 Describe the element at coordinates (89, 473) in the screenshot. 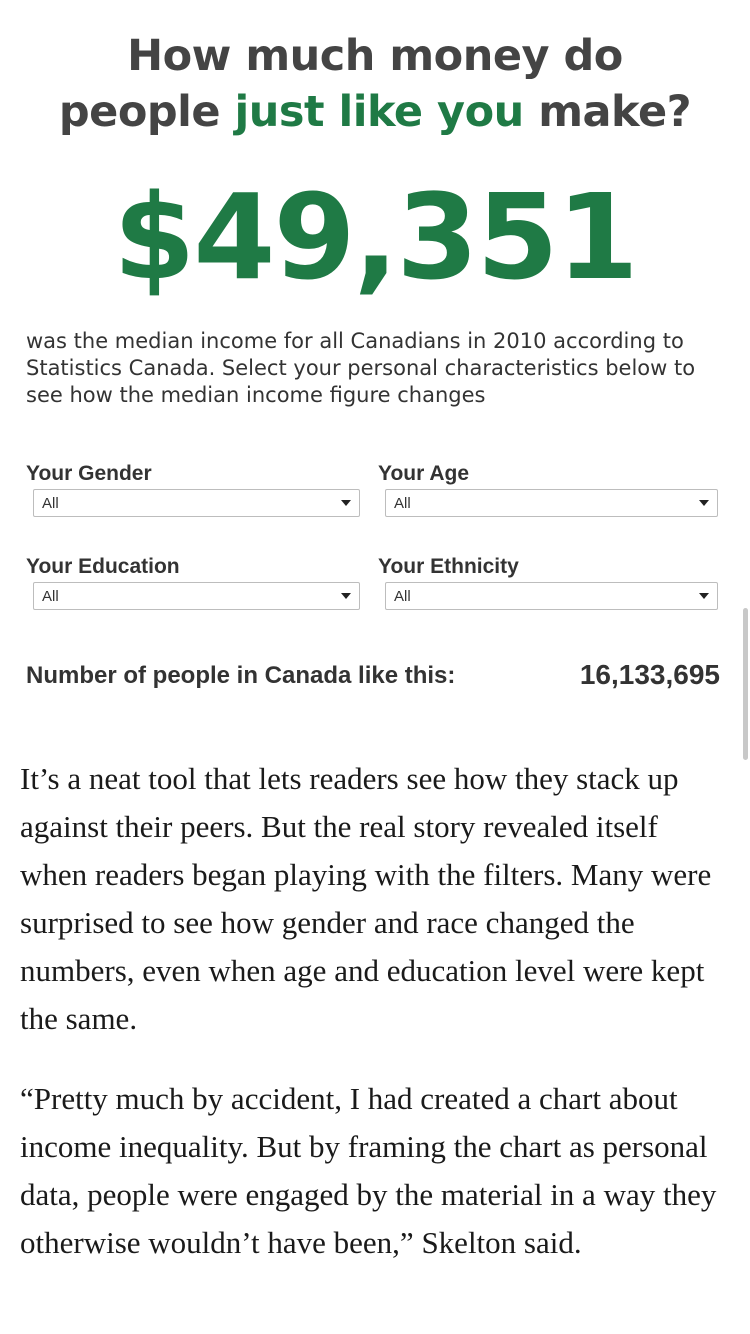

I see `gender-label: Your Gender` at that location.